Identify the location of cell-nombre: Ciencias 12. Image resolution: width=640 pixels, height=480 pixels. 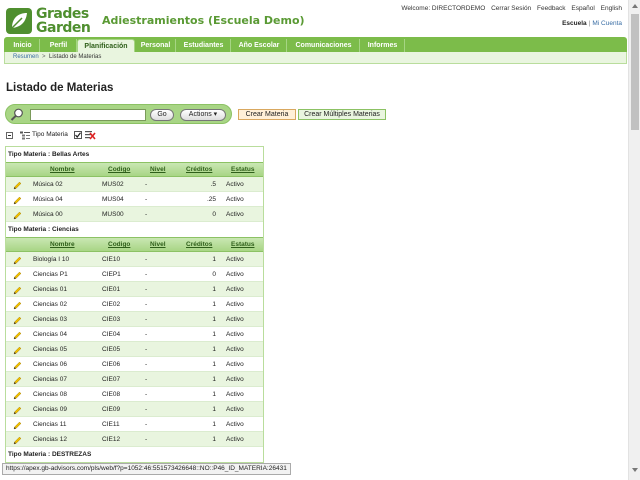
(50, 439).